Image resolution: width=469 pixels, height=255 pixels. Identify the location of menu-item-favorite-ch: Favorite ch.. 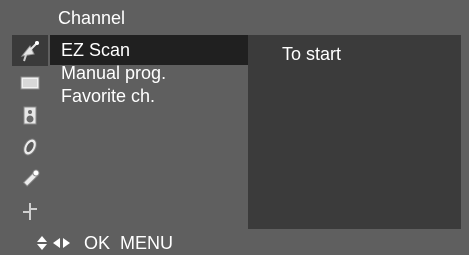
(149, 96).